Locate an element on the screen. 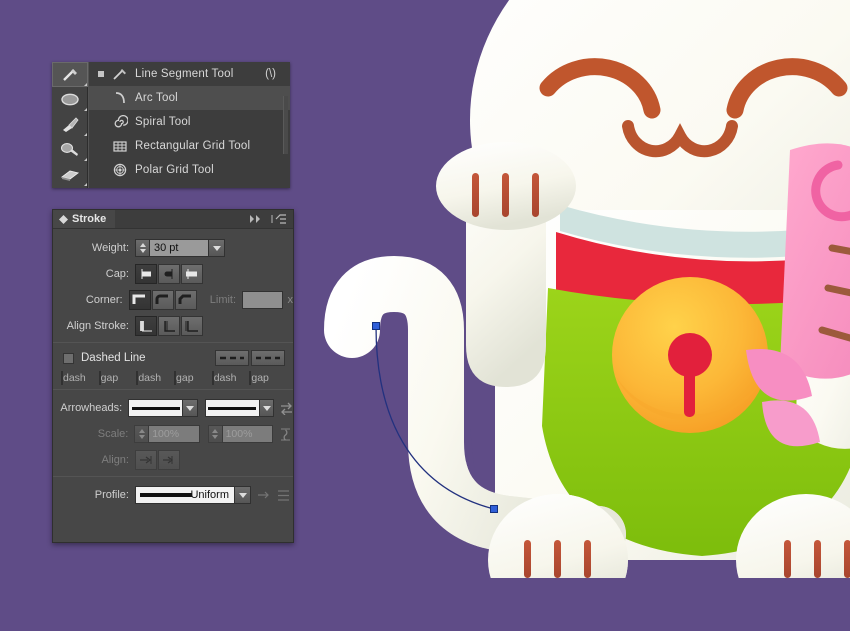  dash-field-2: dash is located at coordinates (154, 378).